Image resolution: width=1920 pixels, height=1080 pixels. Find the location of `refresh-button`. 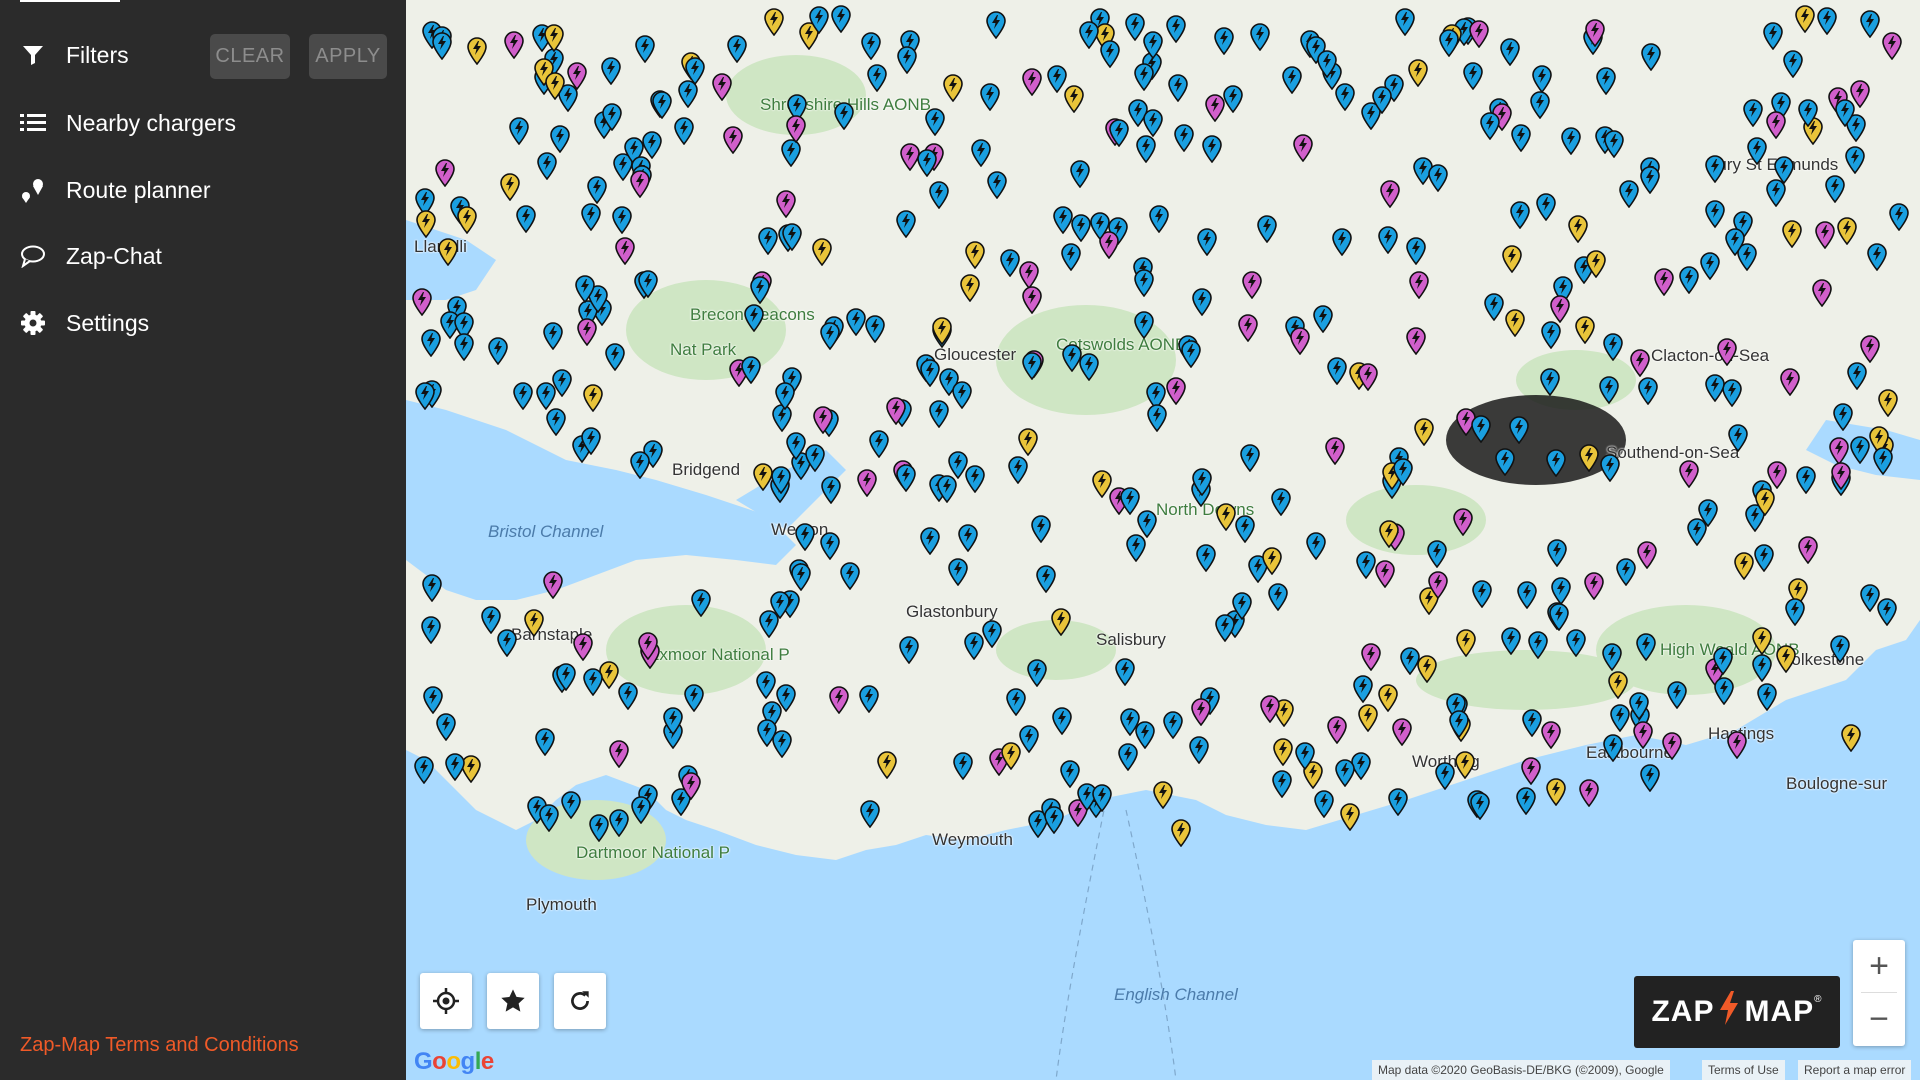

refresh-button is located at coordinates (580, 1001).